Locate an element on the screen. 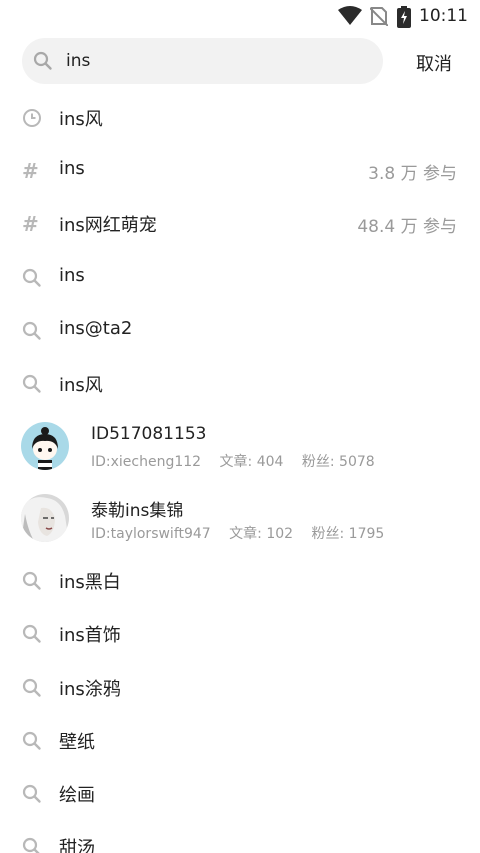  suggestion-label: 绘画 is located at coordinates (77, 795).